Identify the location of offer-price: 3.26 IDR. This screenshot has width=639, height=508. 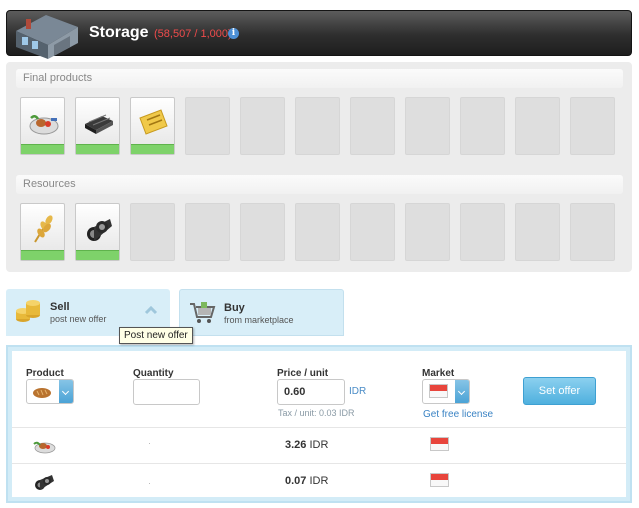
(306, 445).